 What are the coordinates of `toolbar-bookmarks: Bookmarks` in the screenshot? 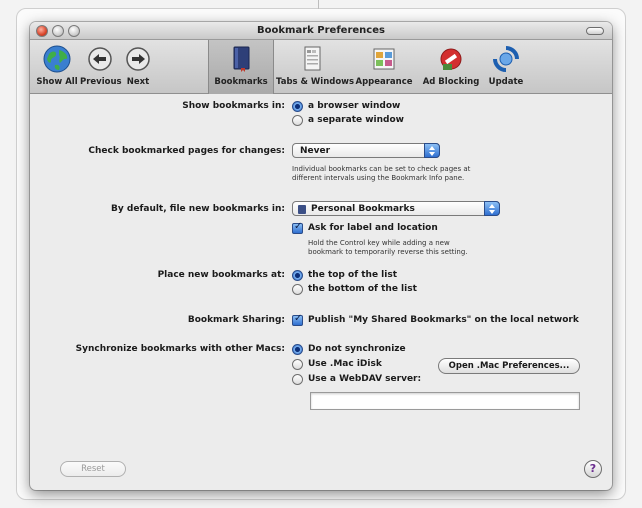 It's located at (241, 67).